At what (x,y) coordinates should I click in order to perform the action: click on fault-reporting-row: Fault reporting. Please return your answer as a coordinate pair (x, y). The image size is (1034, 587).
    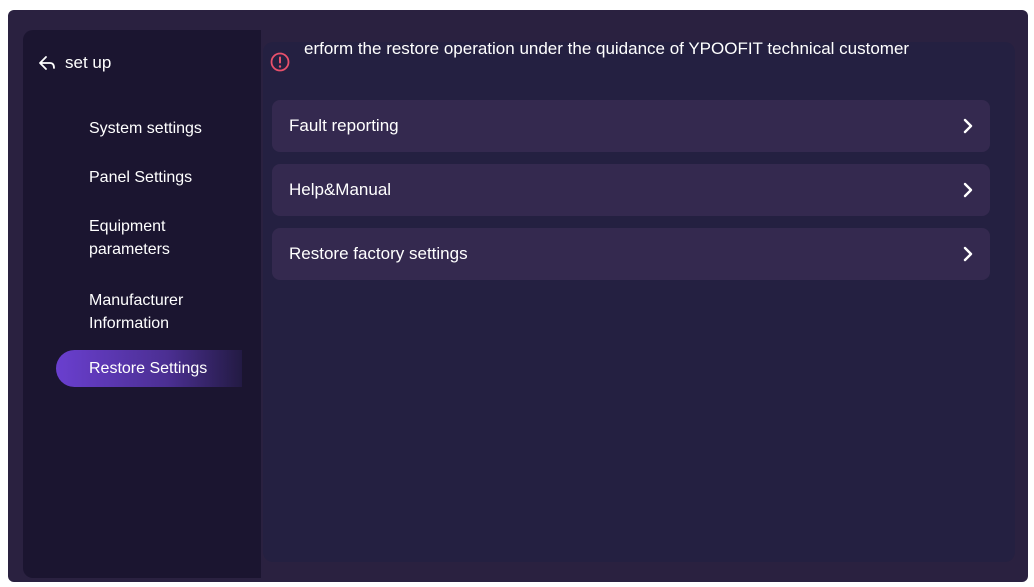
    Looking at the image, I should click on (631, 126).